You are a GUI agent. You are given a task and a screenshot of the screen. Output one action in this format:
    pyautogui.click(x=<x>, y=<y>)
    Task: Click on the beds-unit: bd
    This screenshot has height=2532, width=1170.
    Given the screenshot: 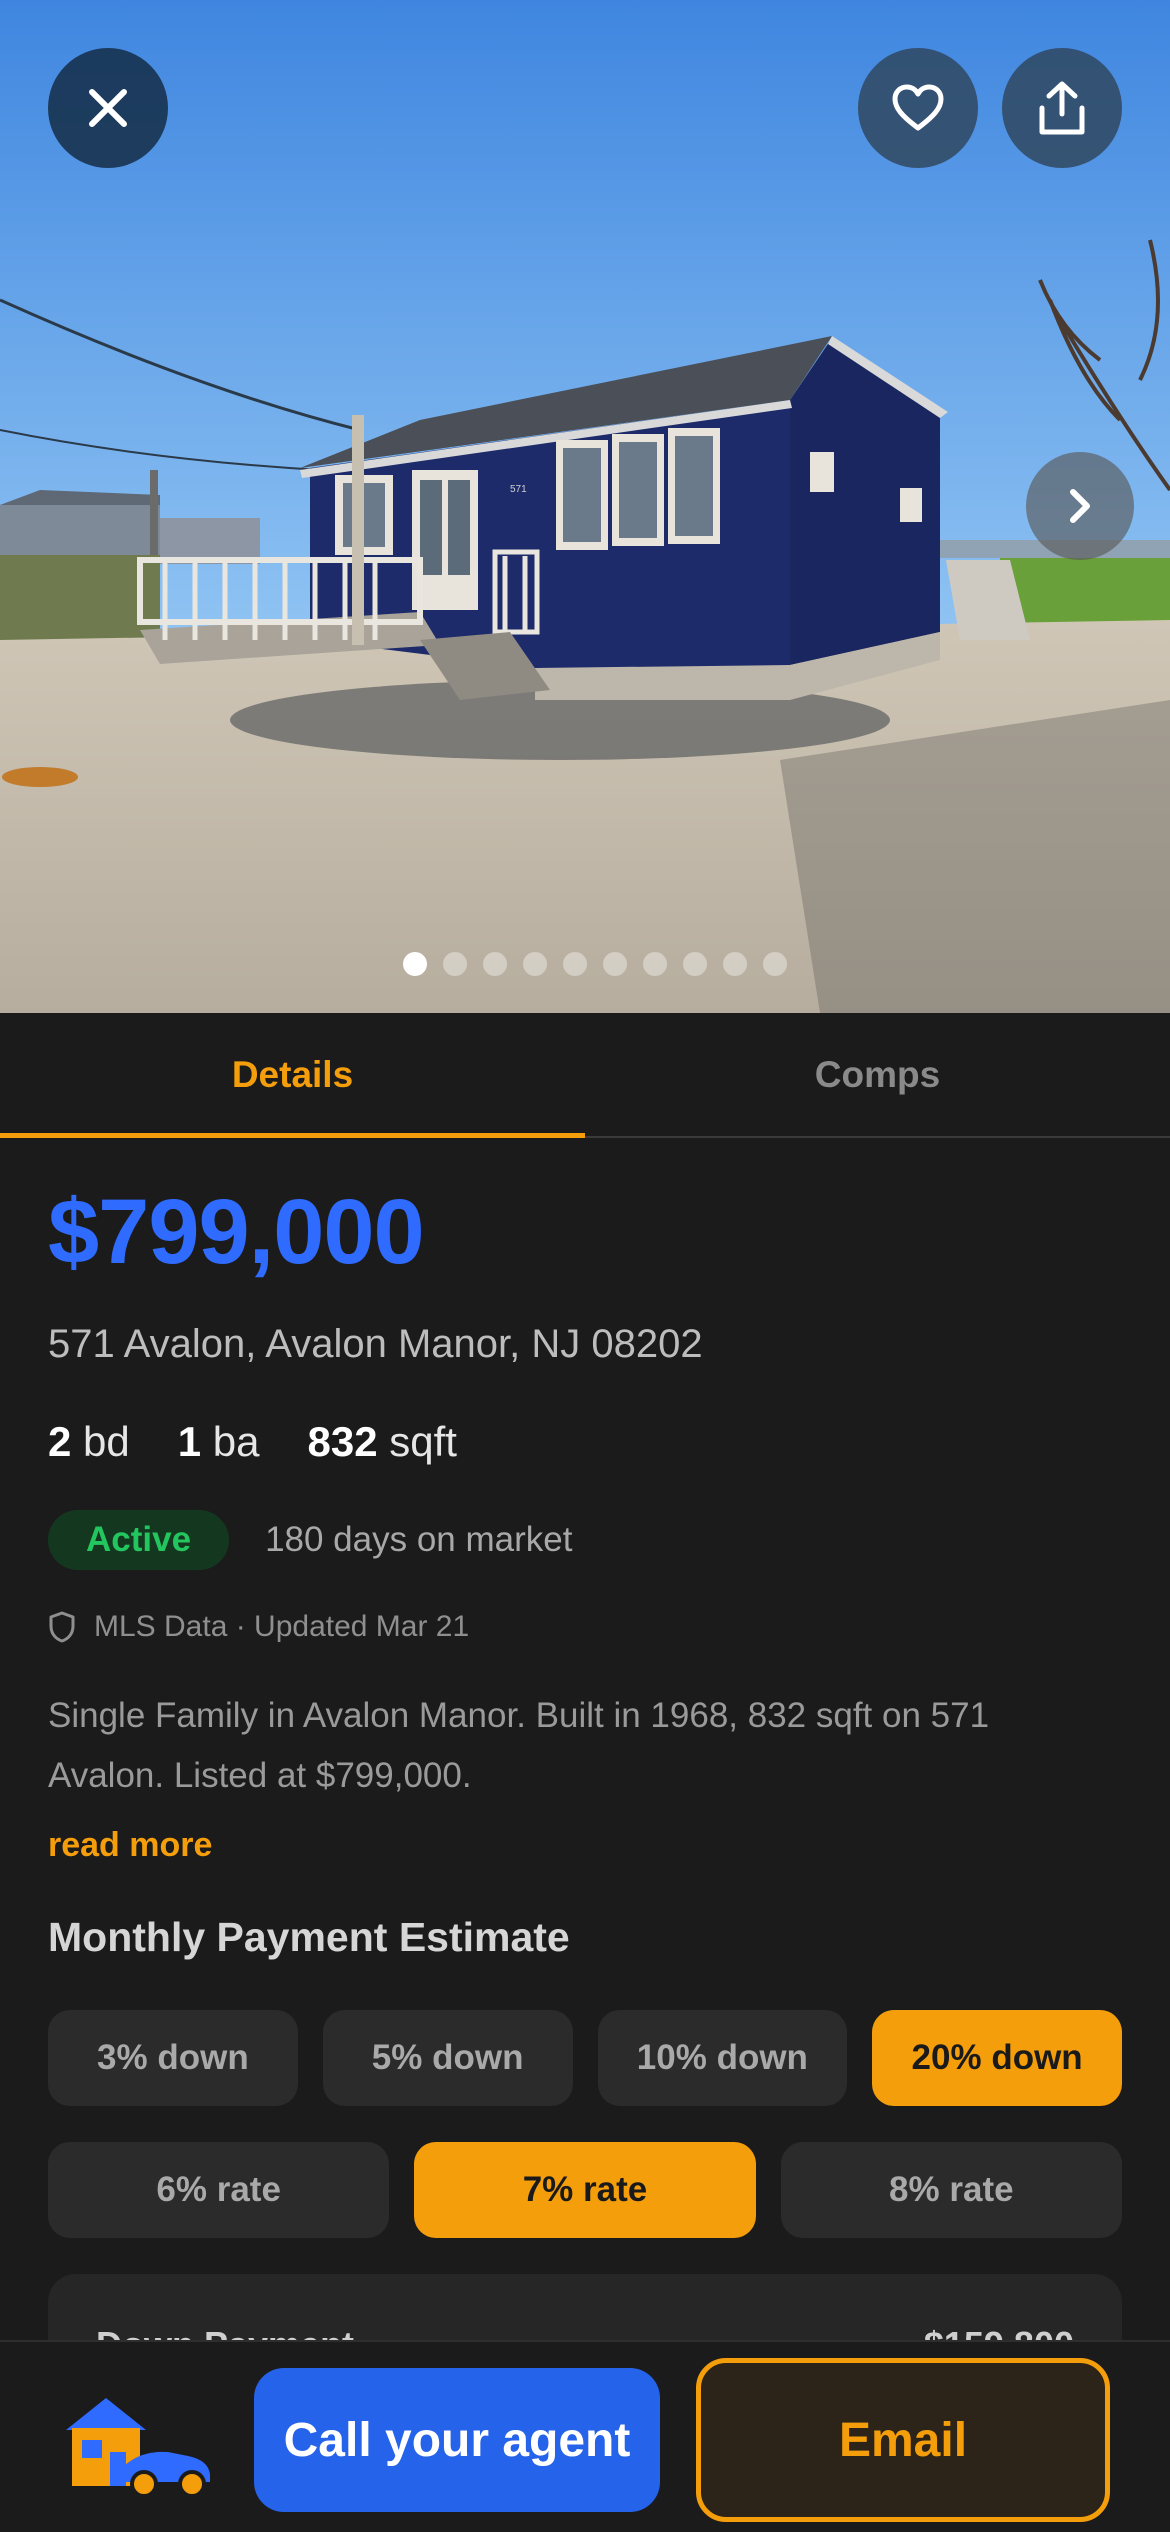 What is the action you would take?
    pyautogui.click(x=106, y=1441)
    